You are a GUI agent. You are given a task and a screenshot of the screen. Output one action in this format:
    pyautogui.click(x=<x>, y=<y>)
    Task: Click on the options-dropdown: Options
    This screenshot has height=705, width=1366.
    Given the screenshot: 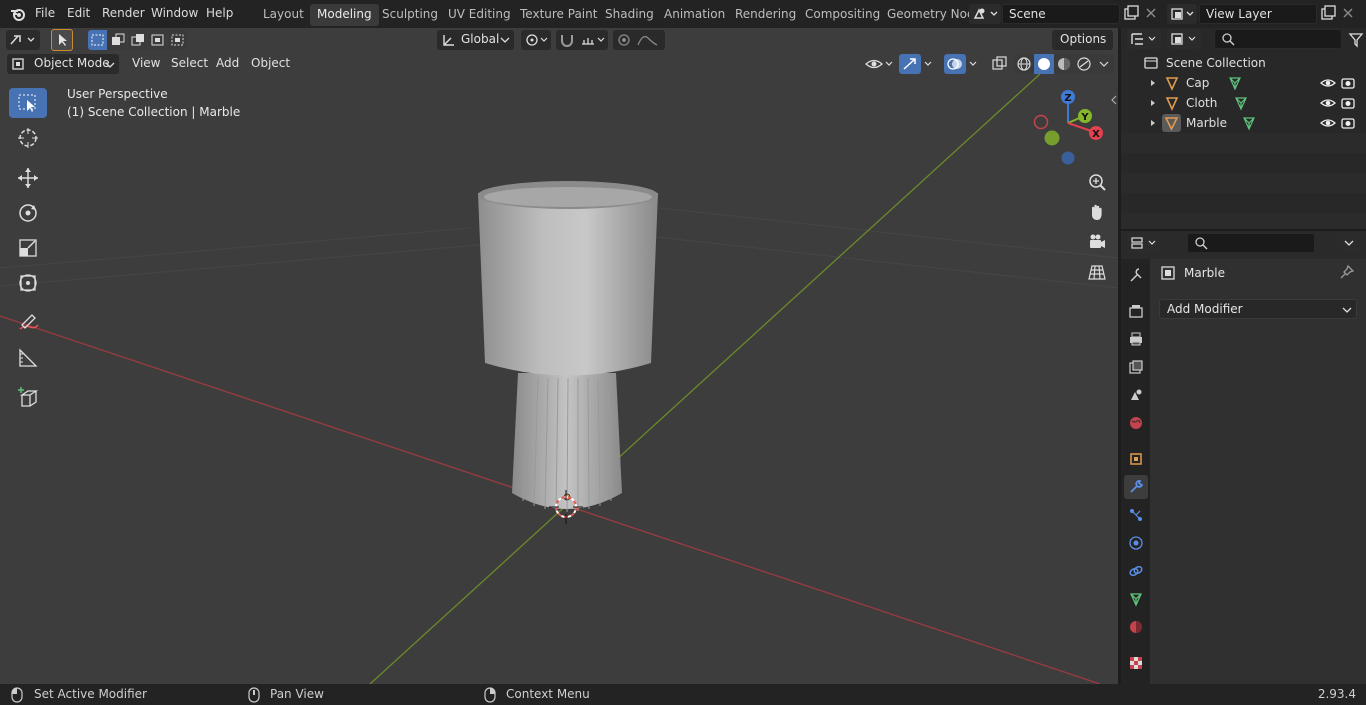 What is the action you would take?
    pyautogui.click(x=1082, y=40)
    